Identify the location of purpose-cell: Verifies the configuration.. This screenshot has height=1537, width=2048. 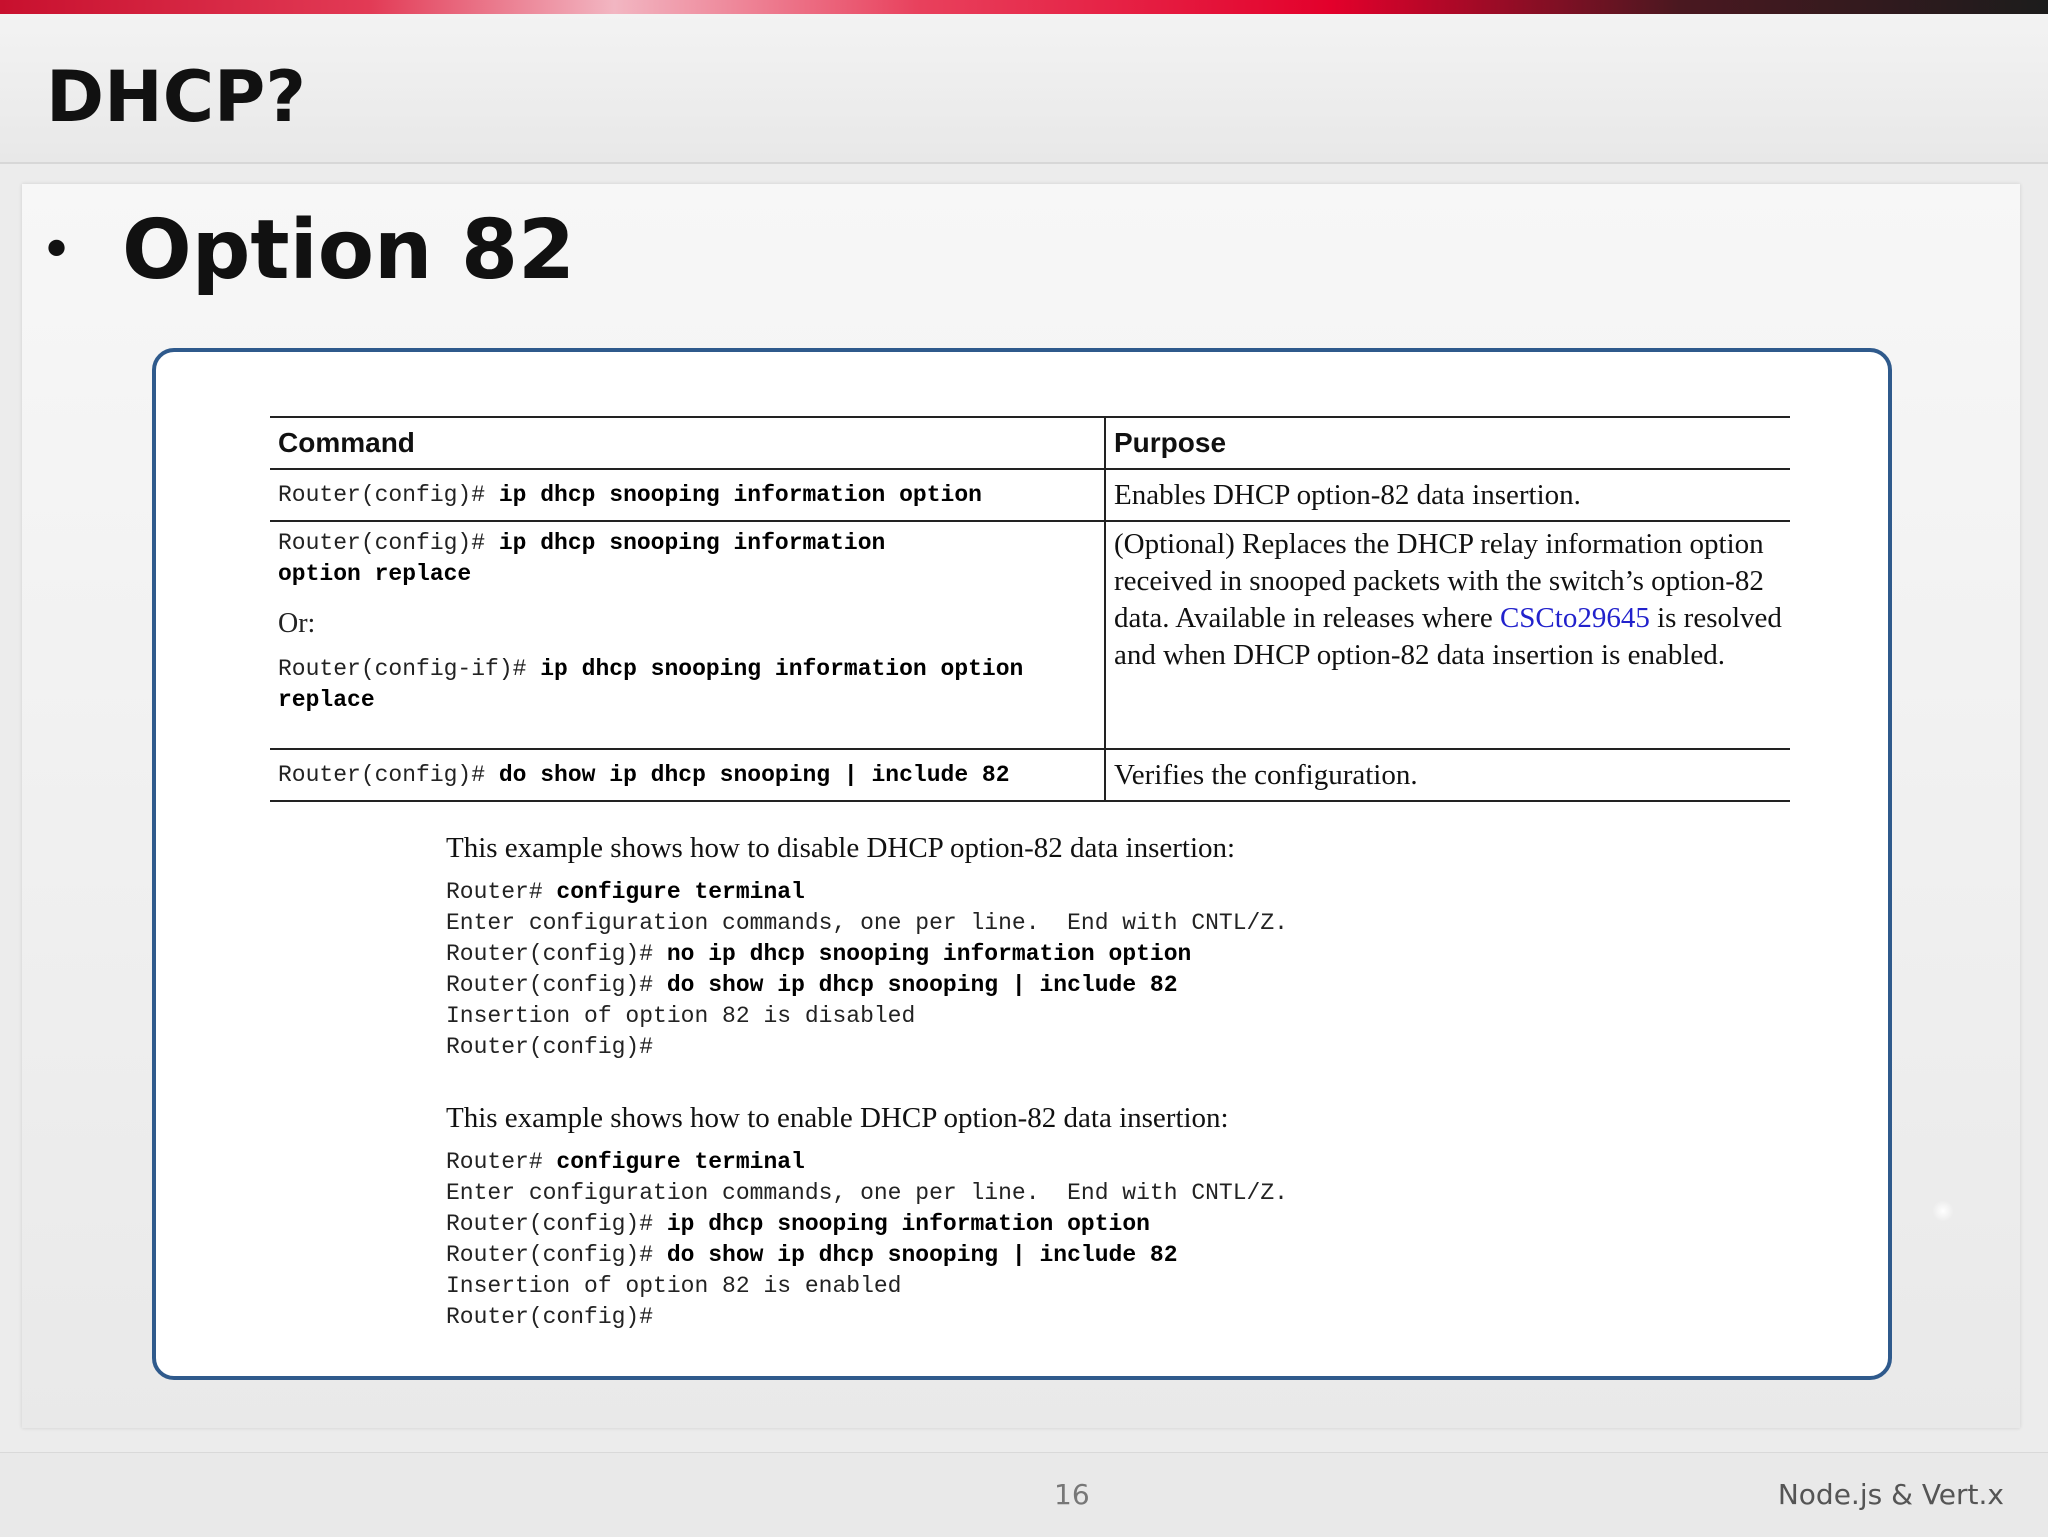
(1447, 775).